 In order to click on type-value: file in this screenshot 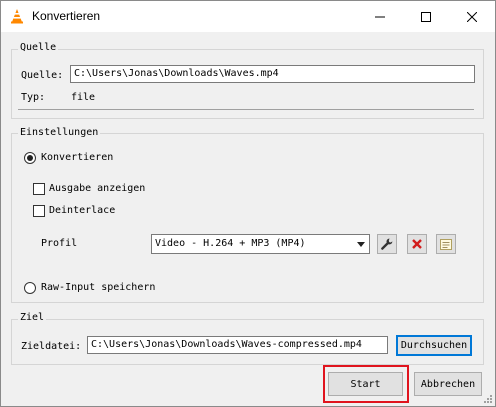, I will do `click(83, 97)`.